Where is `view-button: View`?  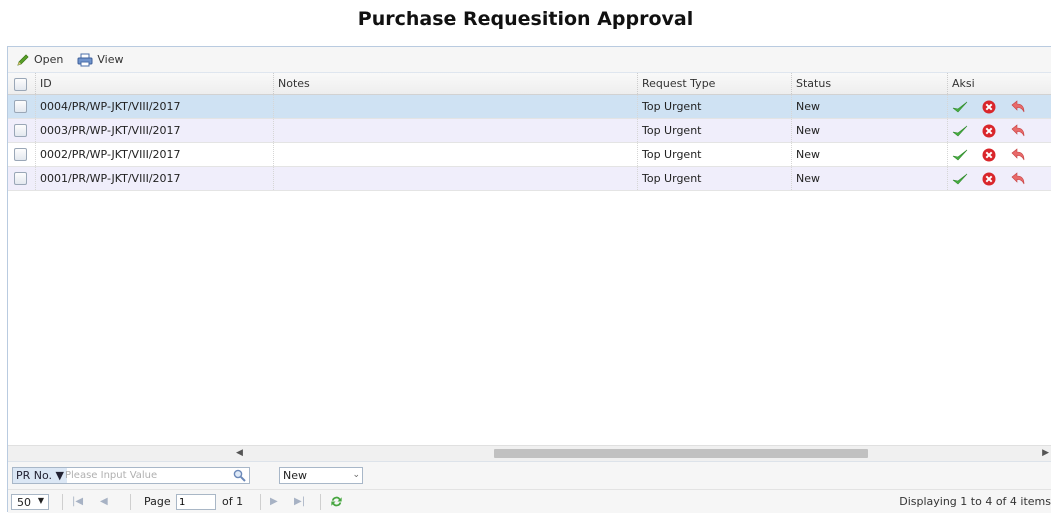 view-button: View is located at coordinates (100, 60).